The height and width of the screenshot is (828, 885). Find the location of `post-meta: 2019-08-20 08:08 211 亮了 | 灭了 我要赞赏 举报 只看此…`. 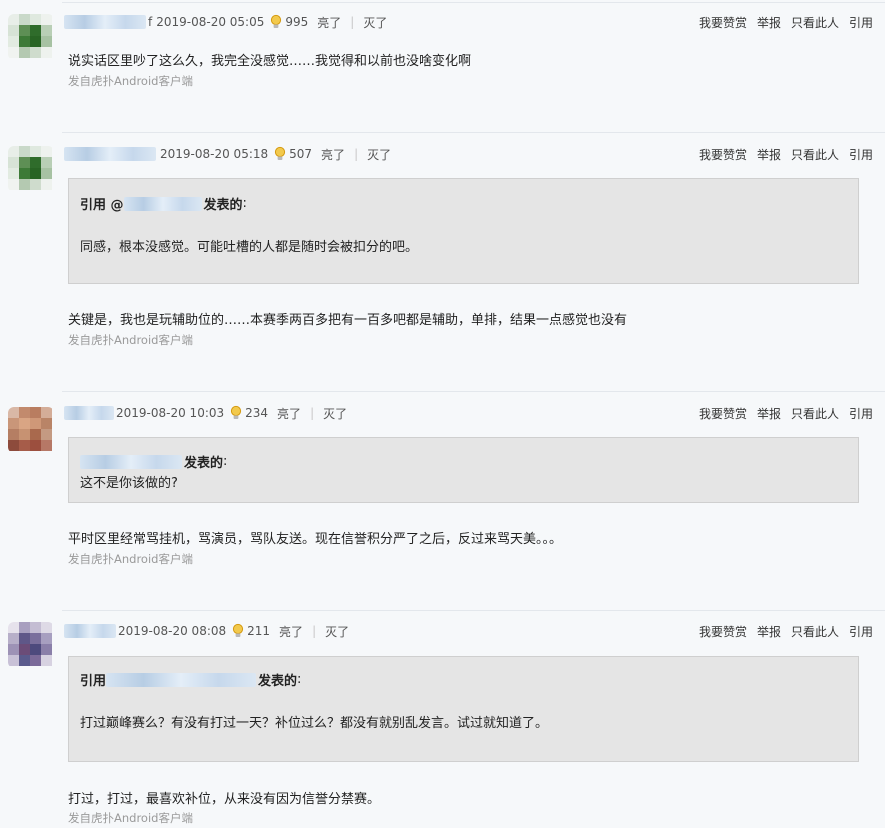

post-meta: 2019-08-20 08:08 211 亮了 | 灭了 我要赞赏 举报 只看此… is located at coordinates (468, 631).